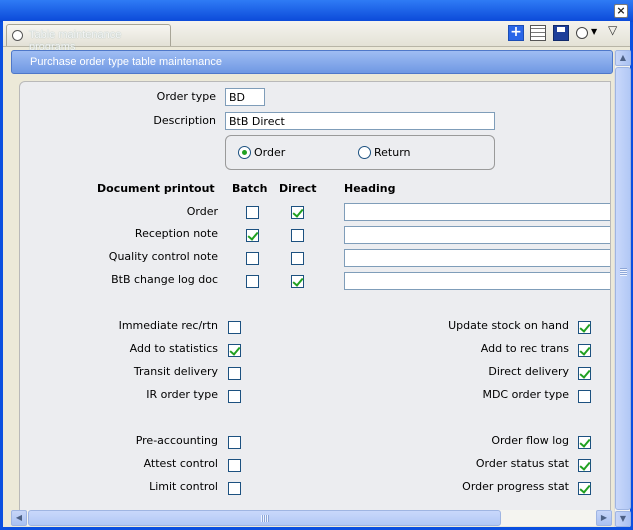 This screenshot has width=633, height=530. Describe the element at coordinates (582, 33) in the screenshot. I see `circle-icon` at that location.